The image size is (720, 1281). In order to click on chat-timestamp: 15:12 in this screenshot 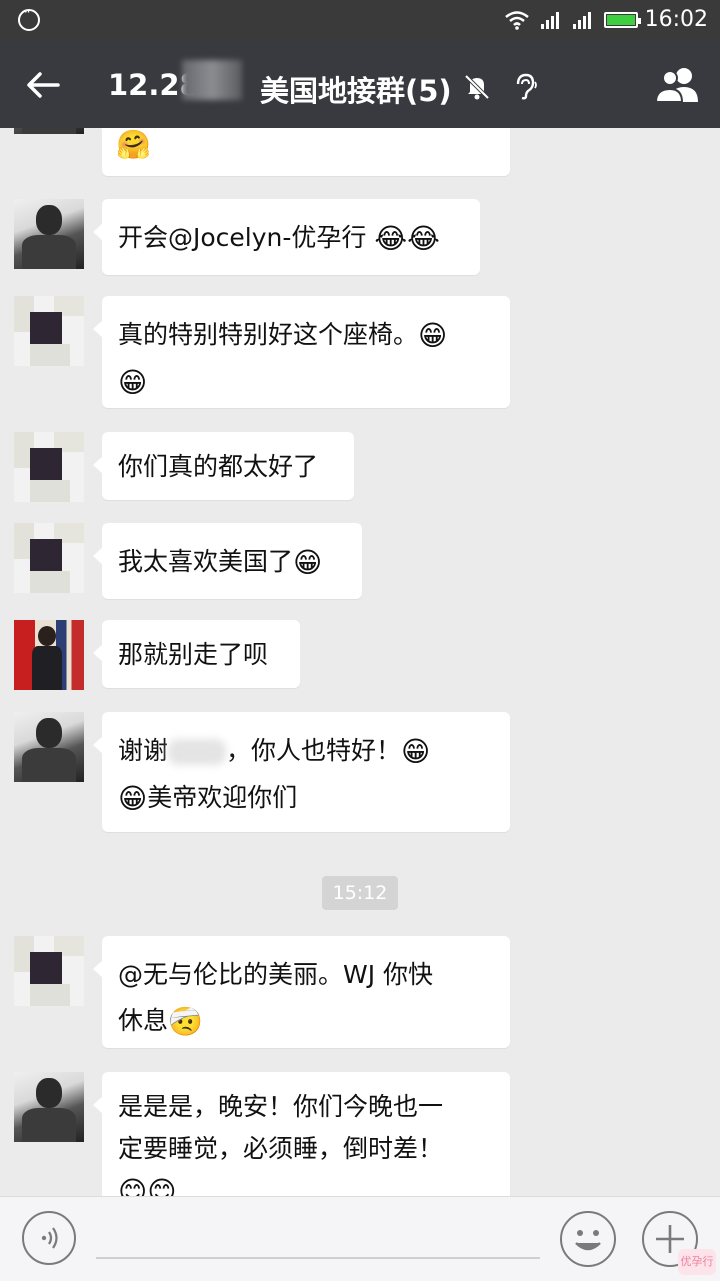, I will do `click(360, 893)`.